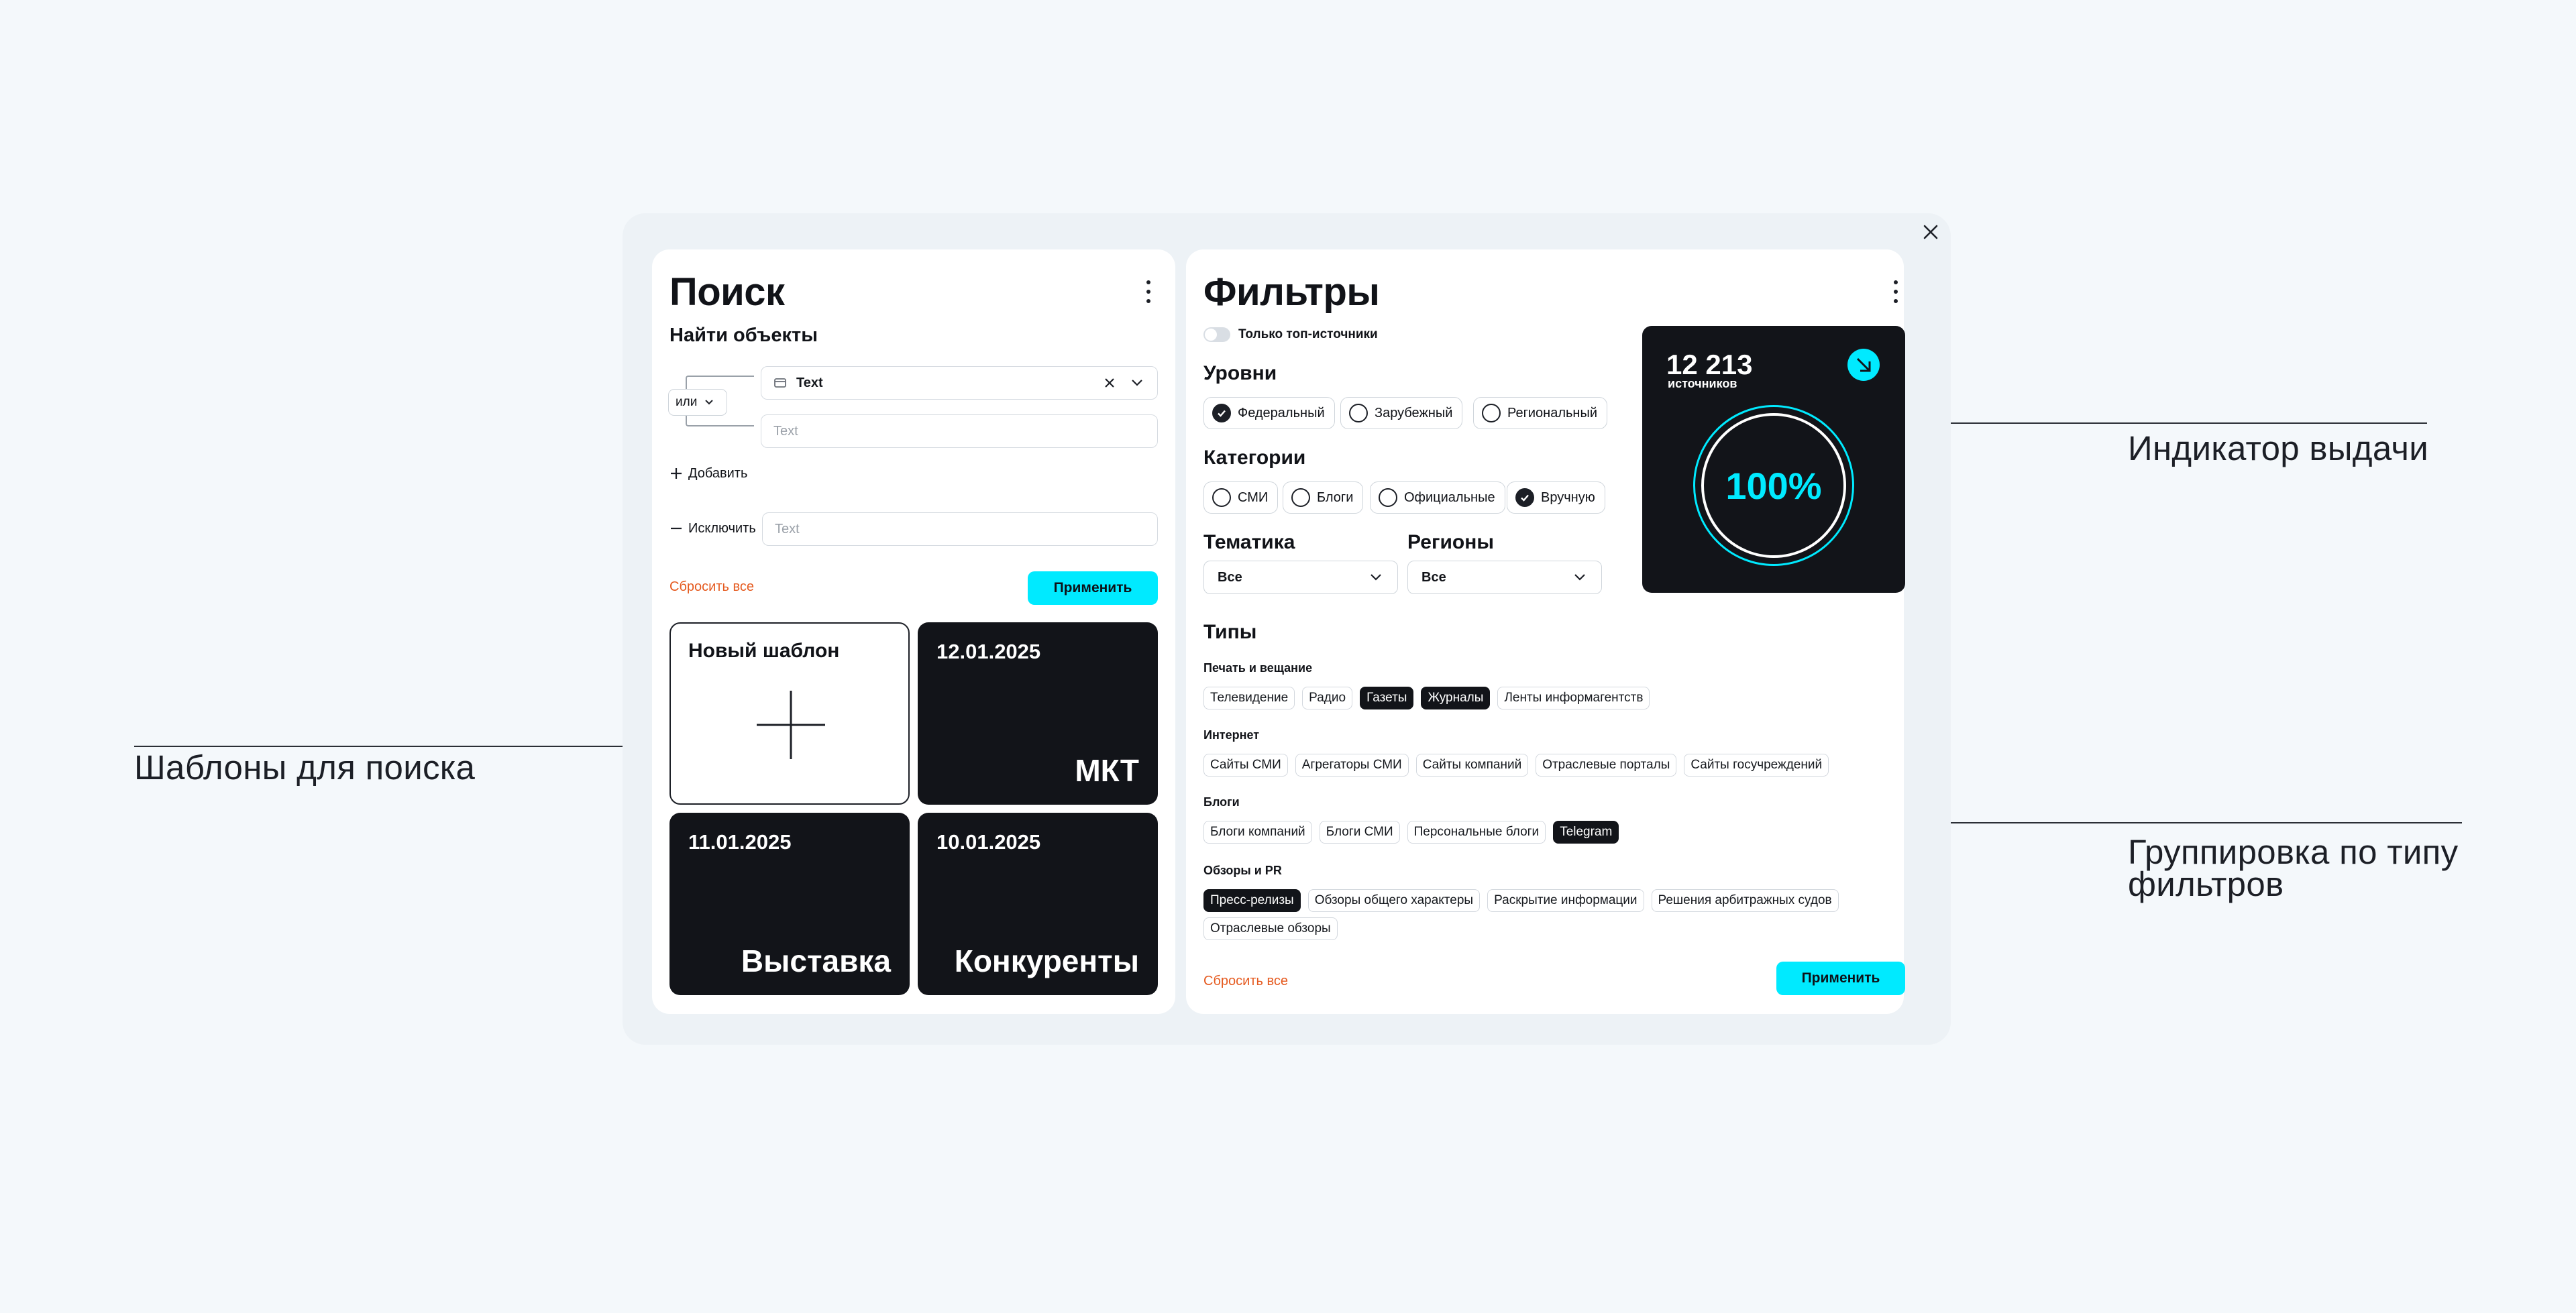  Describe the element at coordinates (1504, 577) in the screenshot. I see `regions-select: Все` at that location.